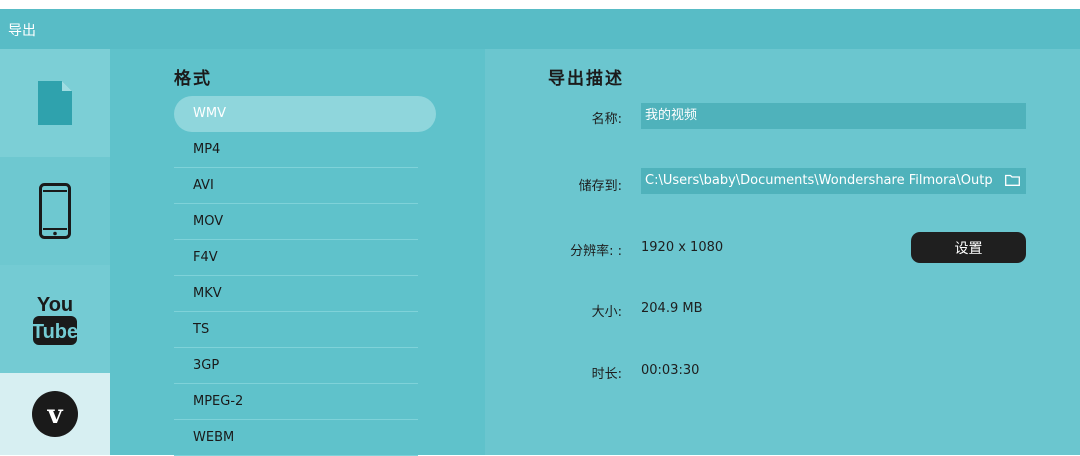 This screenshot has width=1080, height=456. What do you see at coordinates (55, 332) in the screenshot?
I see `svg-text: Tube` at bounding box center [55, 332].